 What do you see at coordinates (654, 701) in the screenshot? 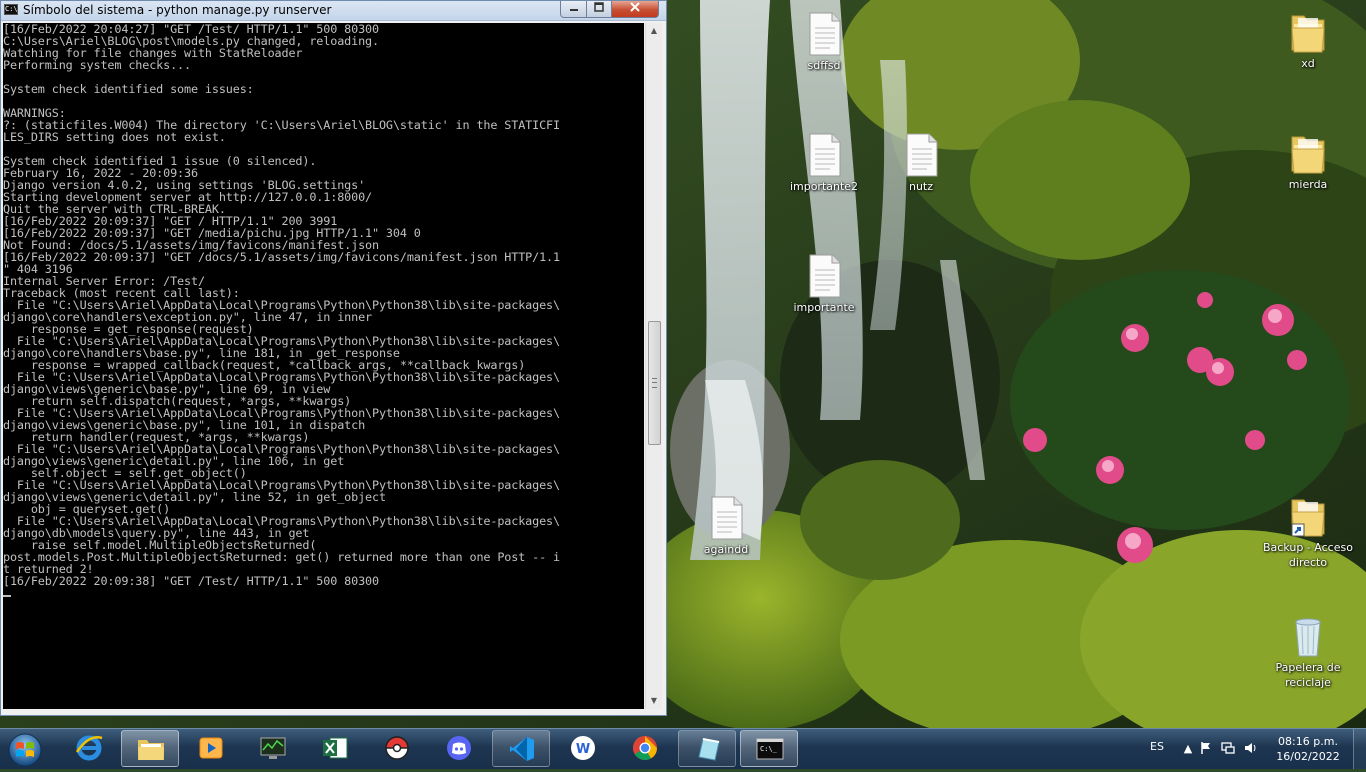
I see `scroll-down-arrow-icon: ▼` at bounding box center [654, 701].